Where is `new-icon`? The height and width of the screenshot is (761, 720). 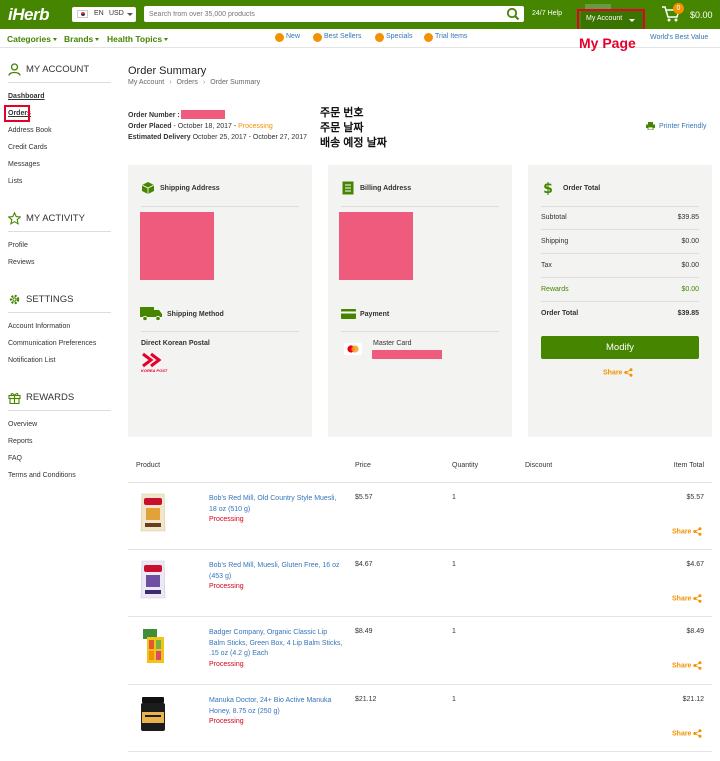 new-icon is located at coordinates (279, 37).